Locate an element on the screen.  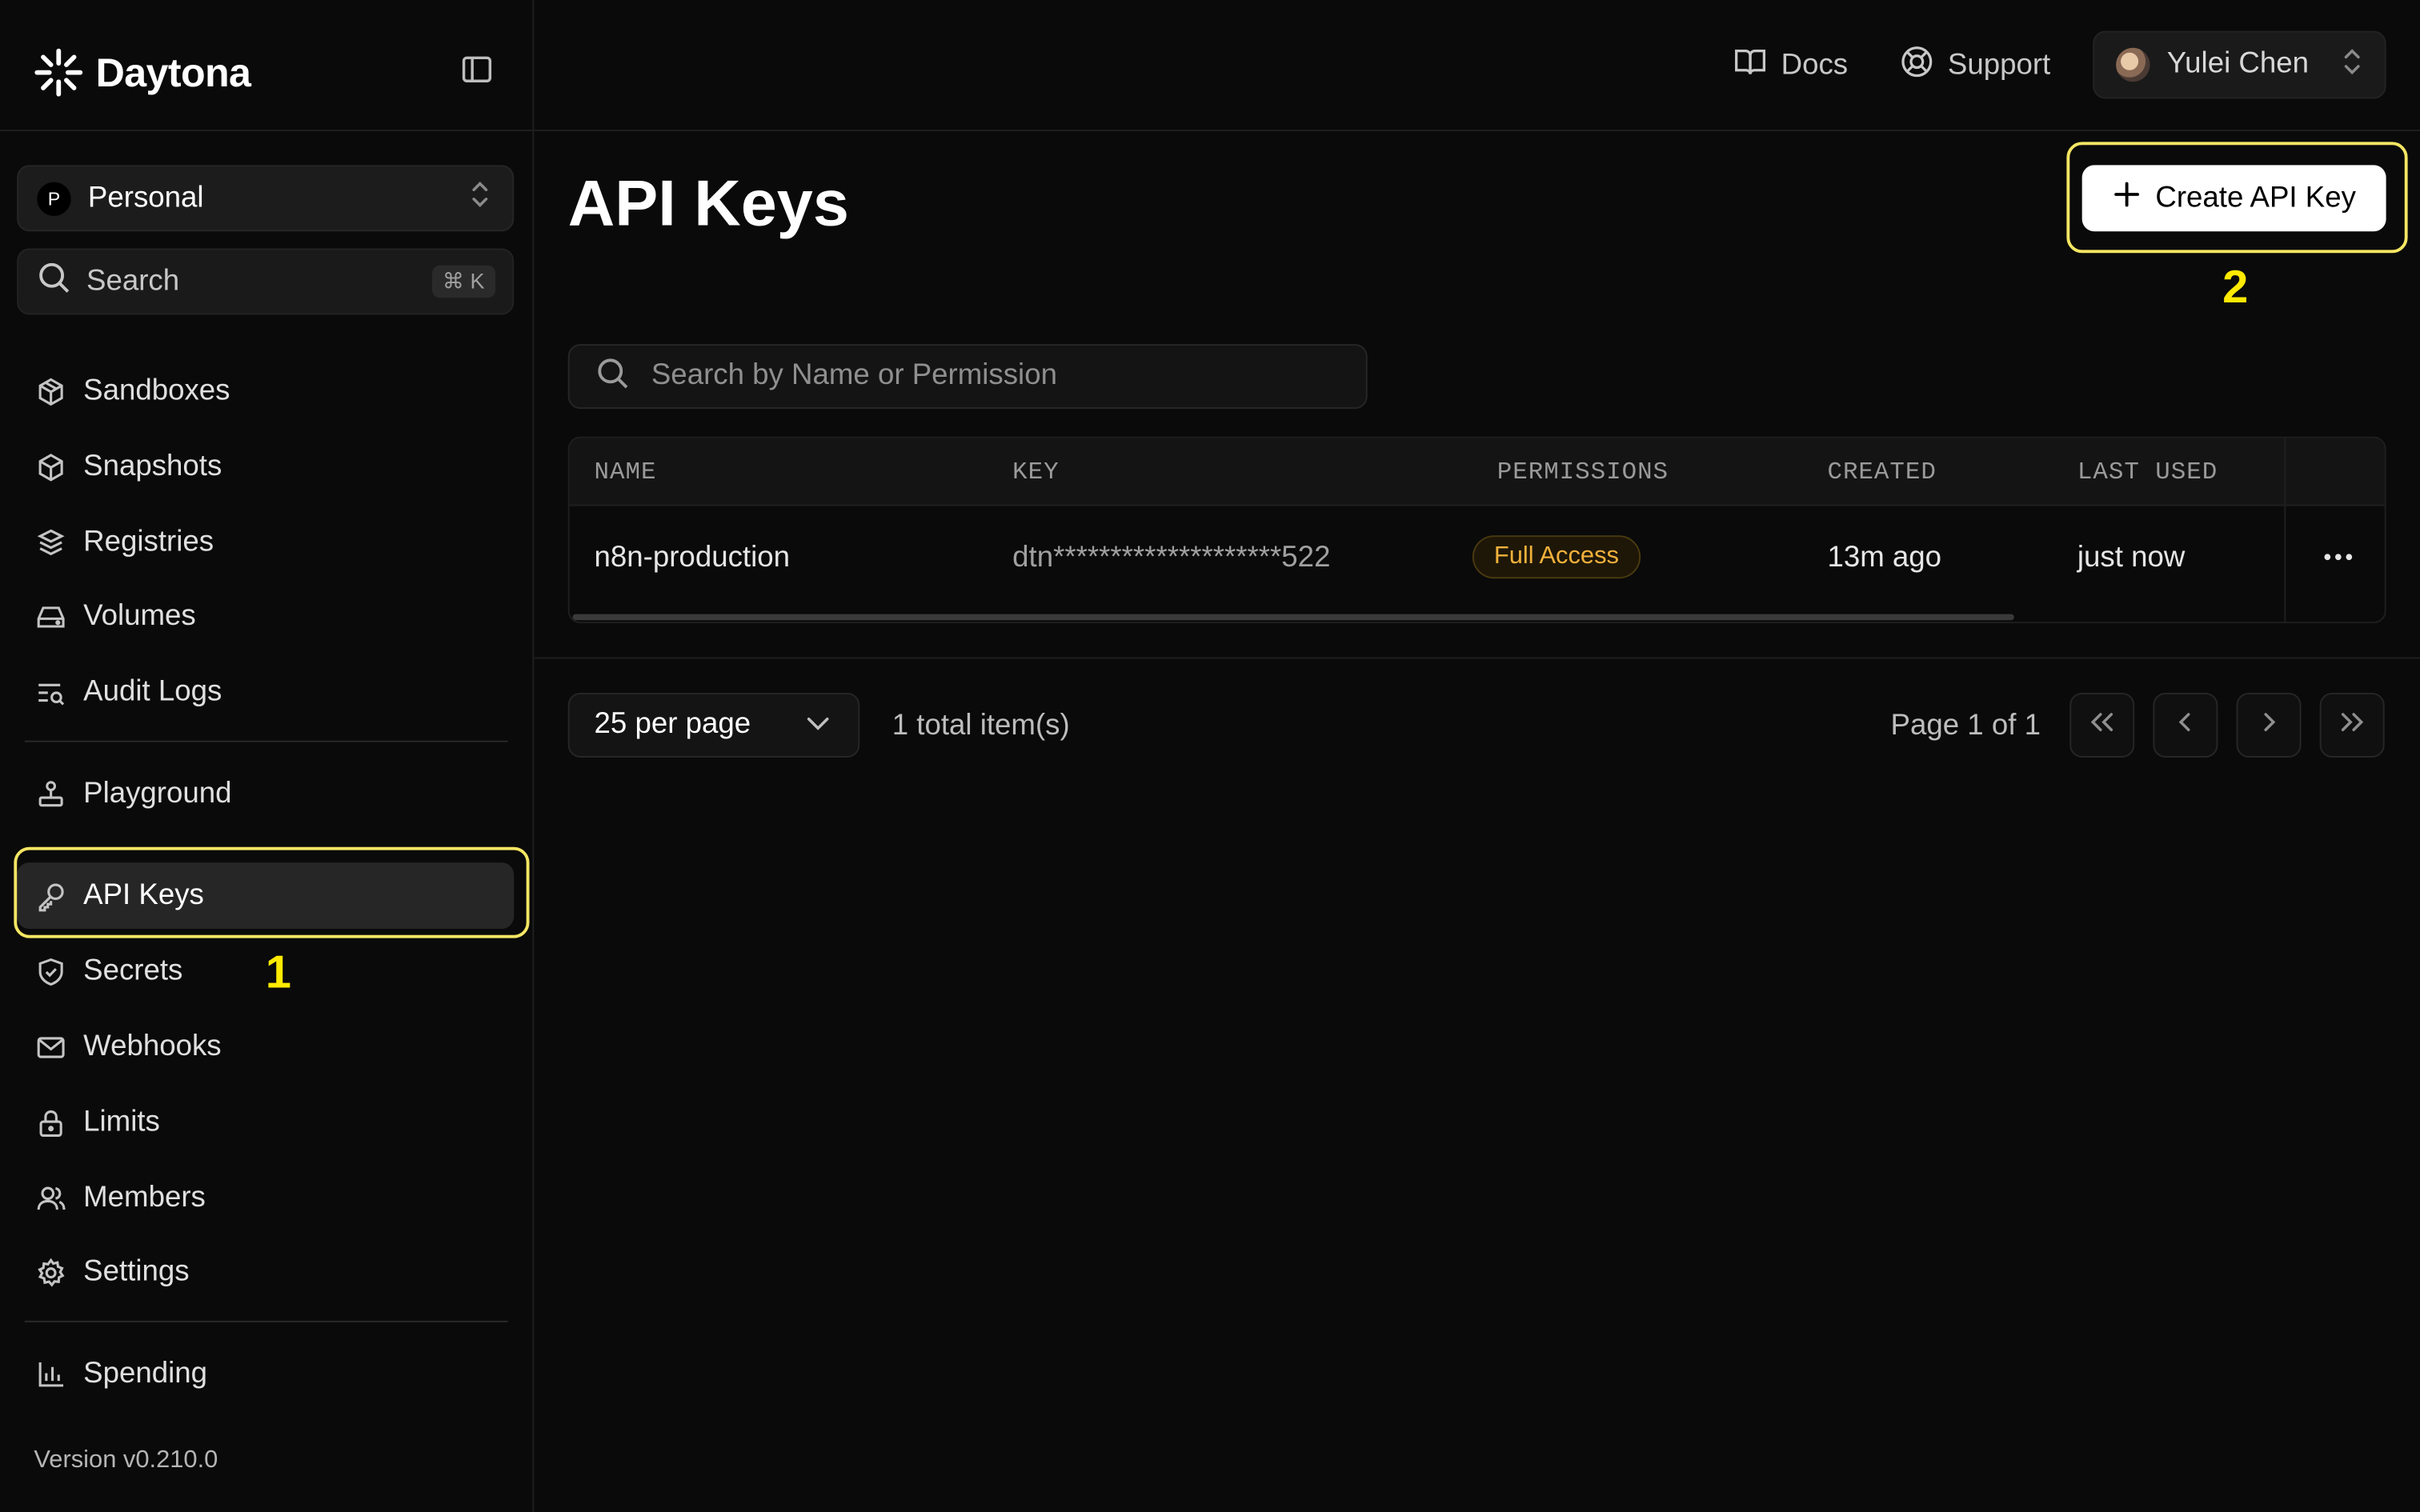
sidebar-item-snapshots: Snapshots is located at coordinates (265, 467).